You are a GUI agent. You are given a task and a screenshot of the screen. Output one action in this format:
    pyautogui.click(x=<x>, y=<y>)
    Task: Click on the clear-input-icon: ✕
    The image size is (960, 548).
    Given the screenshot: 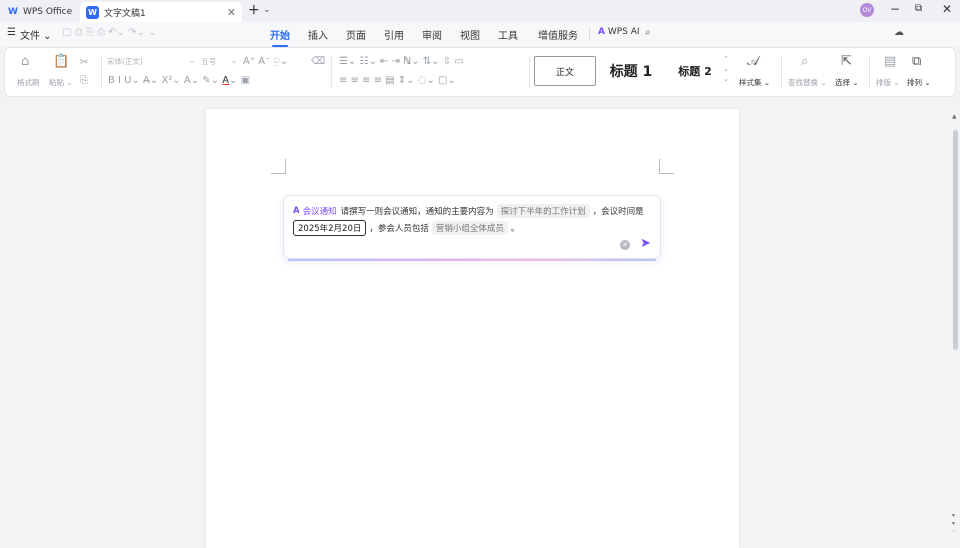 What is the action you would take?
    pyautogui.click(x=625, y=245)
    